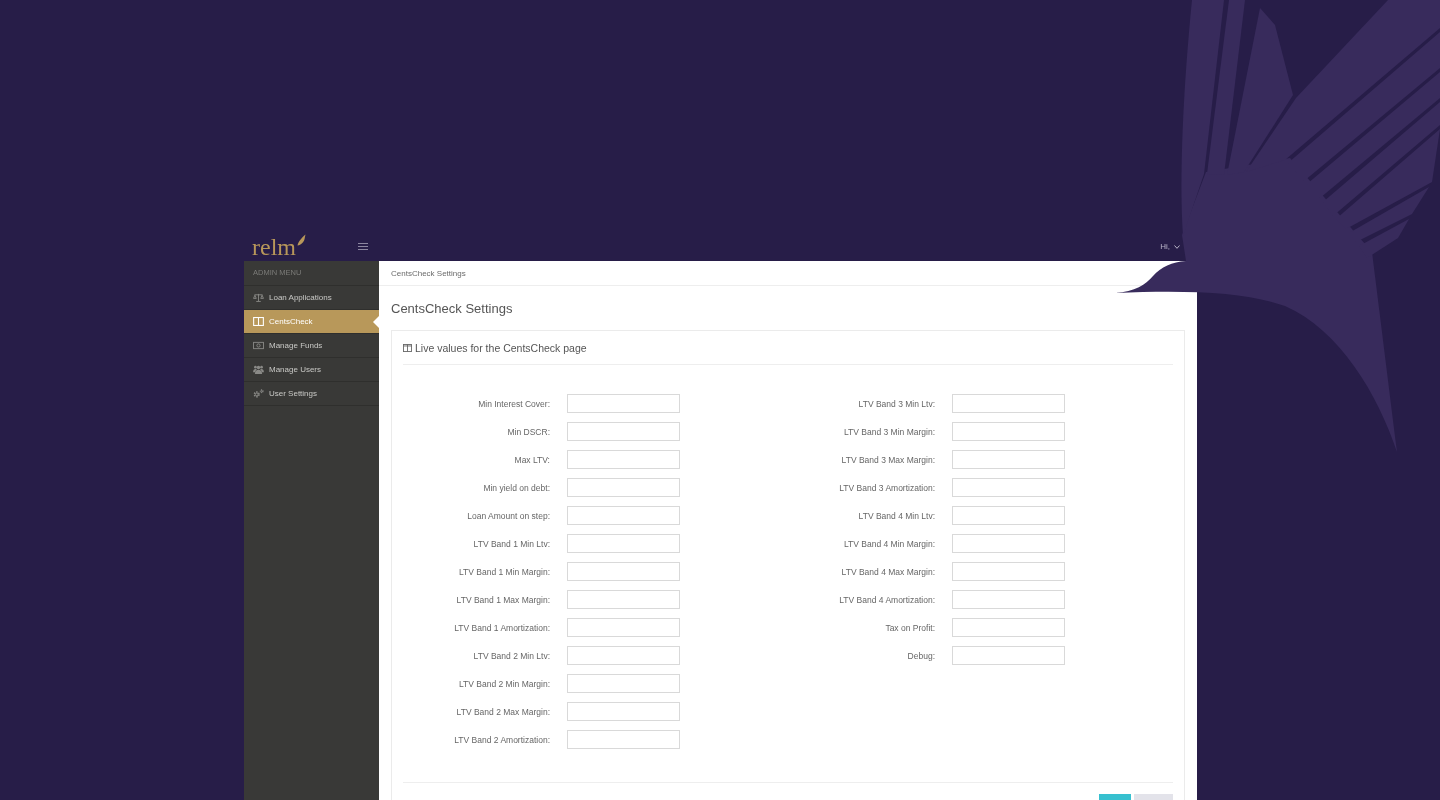  I want to click on field-label: Debug:, so click(921, 655).